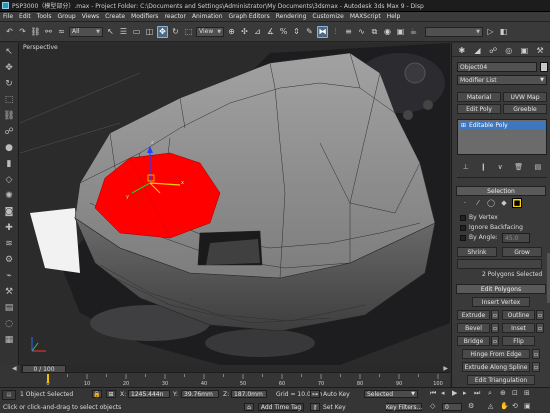  Describe the element at coordinates (9, 83) in the screenshot. I see `rotate-icon: ↻` at that location.